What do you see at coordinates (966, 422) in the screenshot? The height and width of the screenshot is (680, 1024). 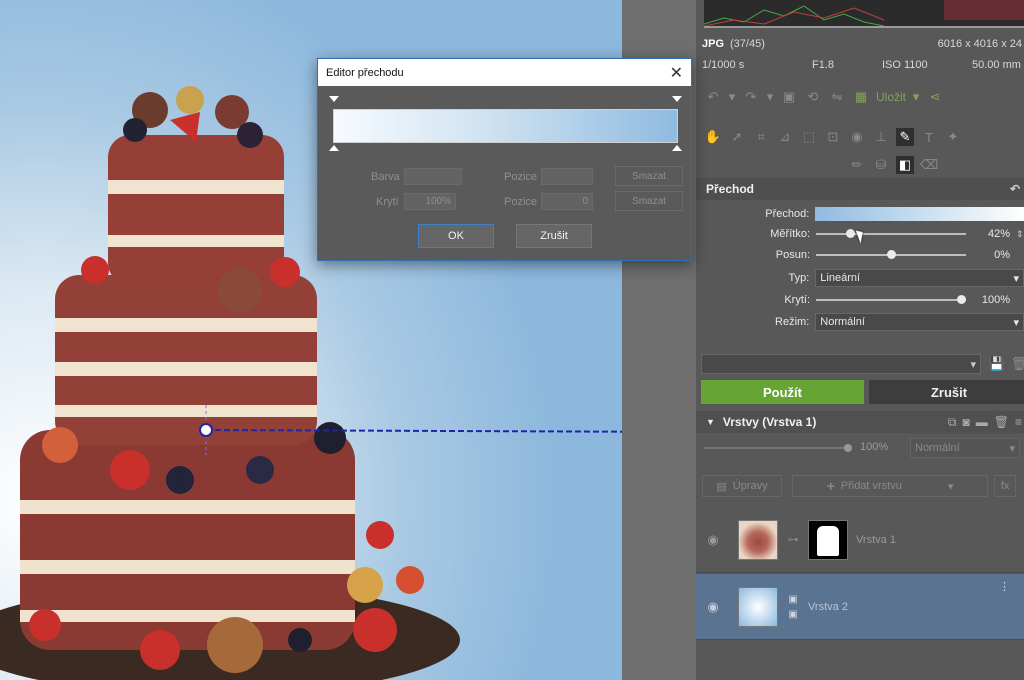 I see `mask-icon: ◙` at bounding box center [966, 422].